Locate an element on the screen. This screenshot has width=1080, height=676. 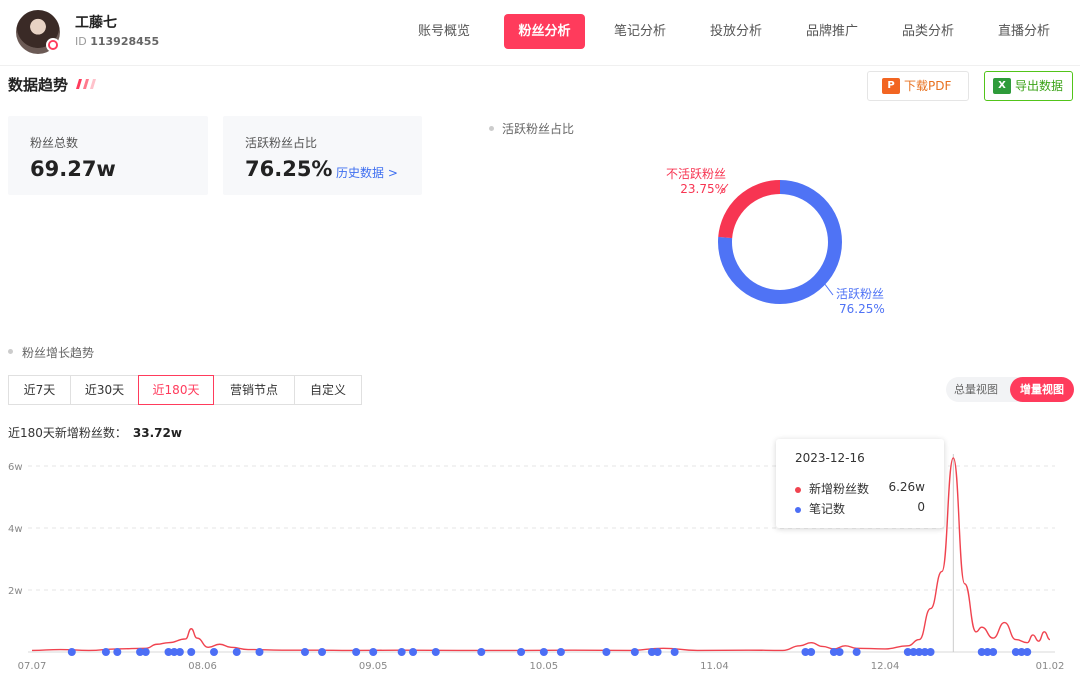
verified-badge-icon: ● is located at coordinates (53, 45).